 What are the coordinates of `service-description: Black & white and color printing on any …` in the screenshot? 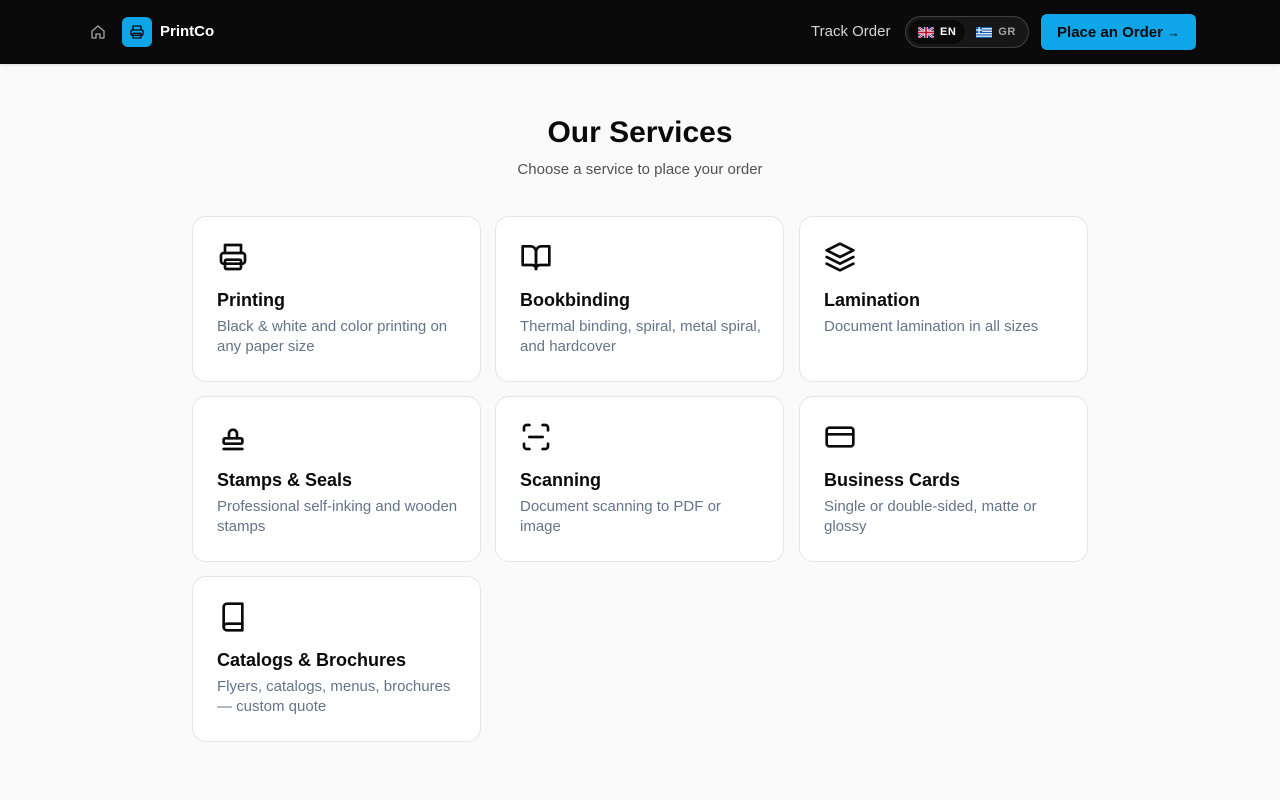 It's located at (332, 336).